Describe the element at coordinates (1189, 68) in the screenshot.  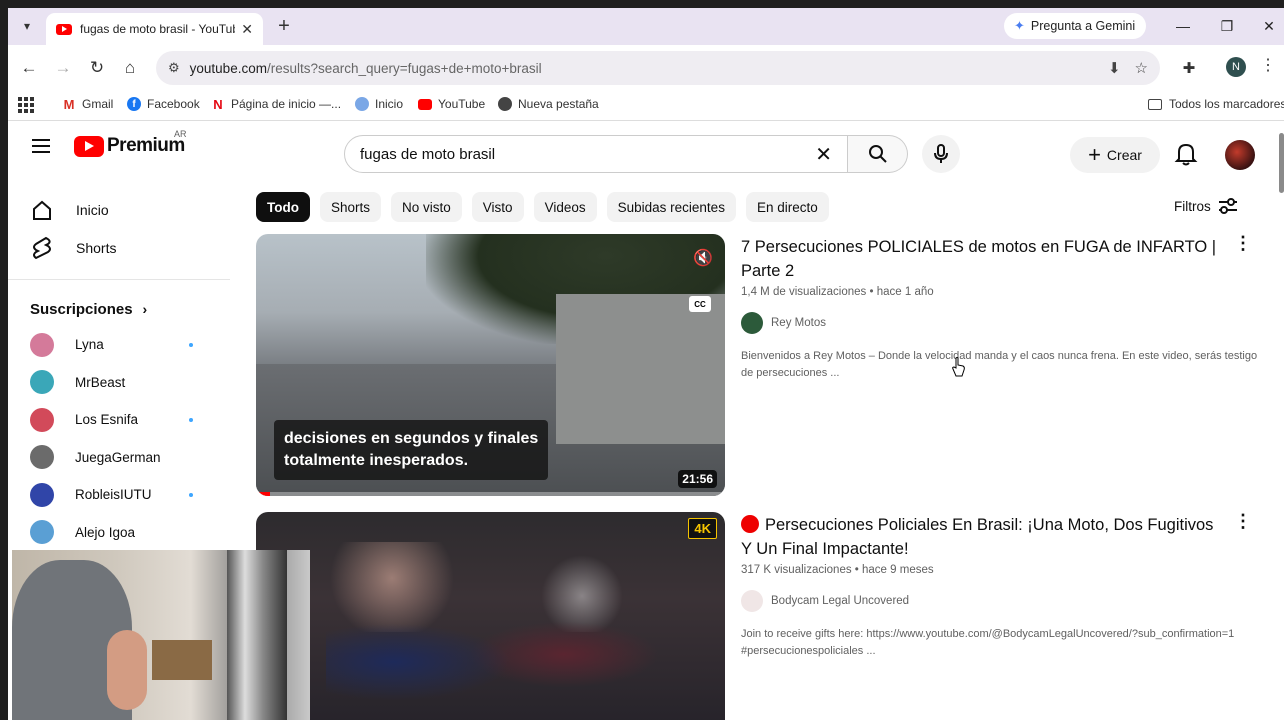
I see `extensions-icon: ✚` at that location.